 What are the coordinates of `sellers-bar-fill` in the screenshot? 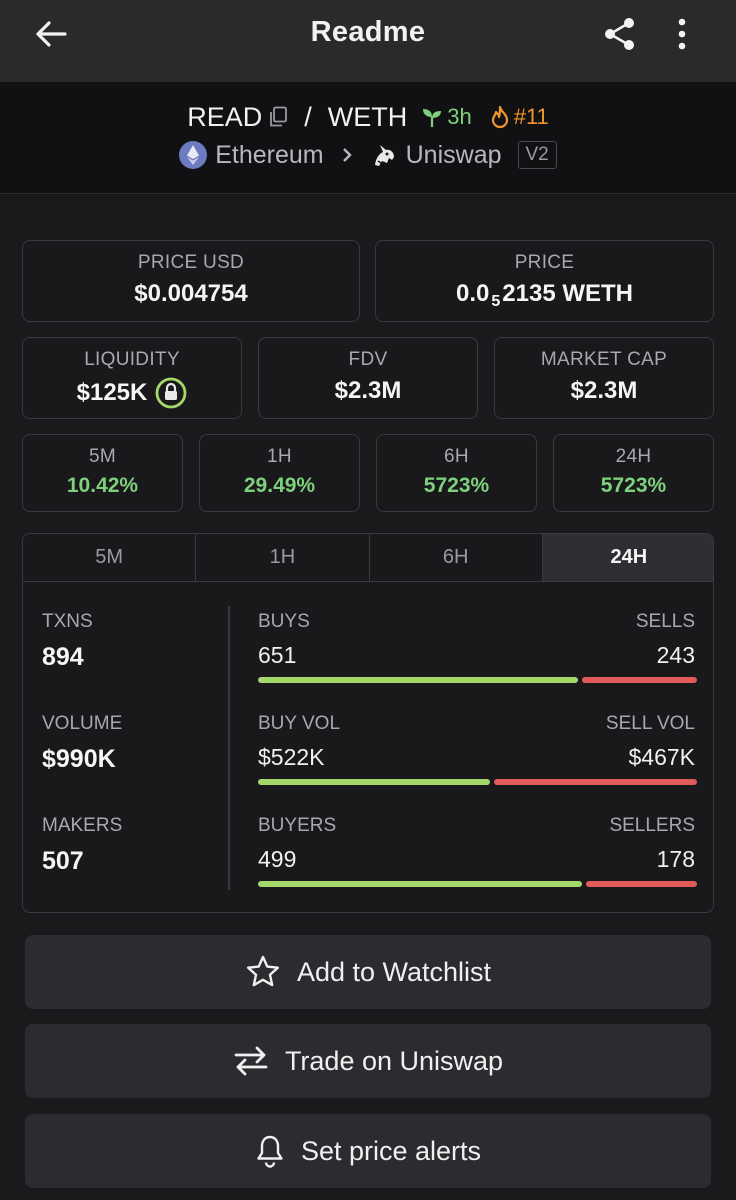 It's located at (641, 884).